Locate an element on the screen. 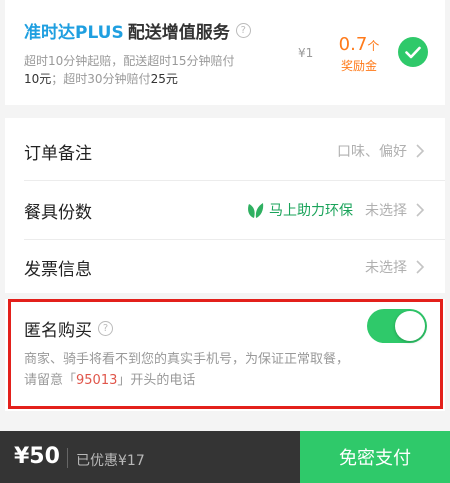 This screenshot has height=483, width=450. plus-brand-label: 准时达PLUS is located at coordinates (74, 33).